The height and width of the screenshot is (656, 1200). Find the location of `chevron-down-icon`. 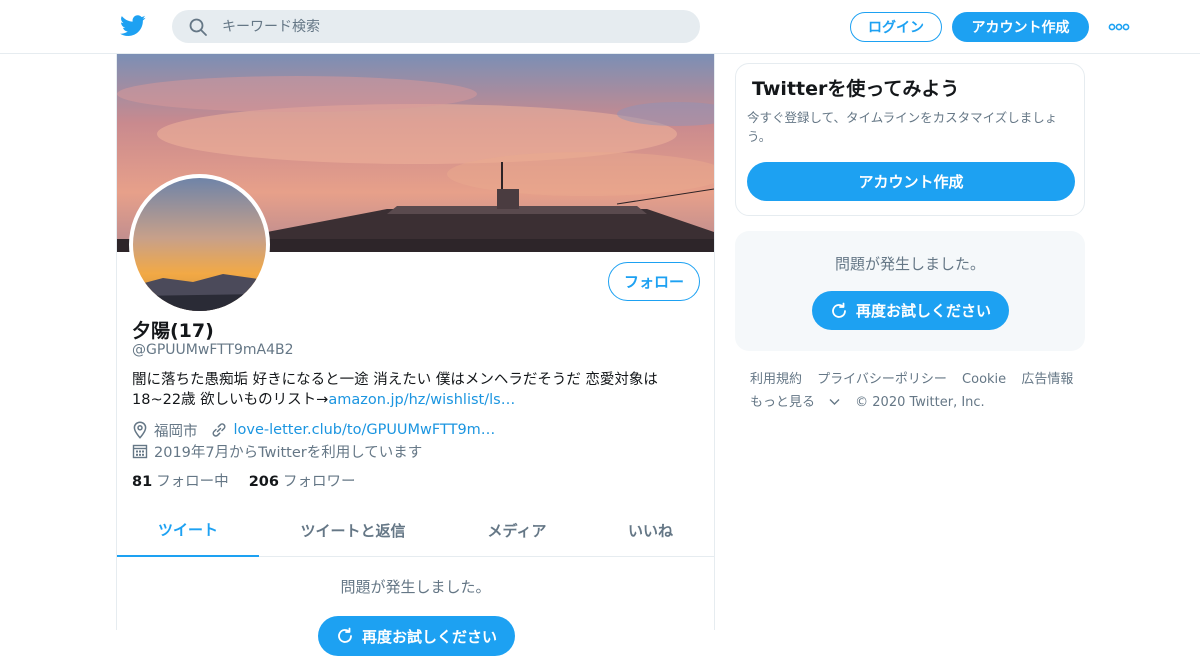

chevron-down-icon is located at coordinates (834, 402).